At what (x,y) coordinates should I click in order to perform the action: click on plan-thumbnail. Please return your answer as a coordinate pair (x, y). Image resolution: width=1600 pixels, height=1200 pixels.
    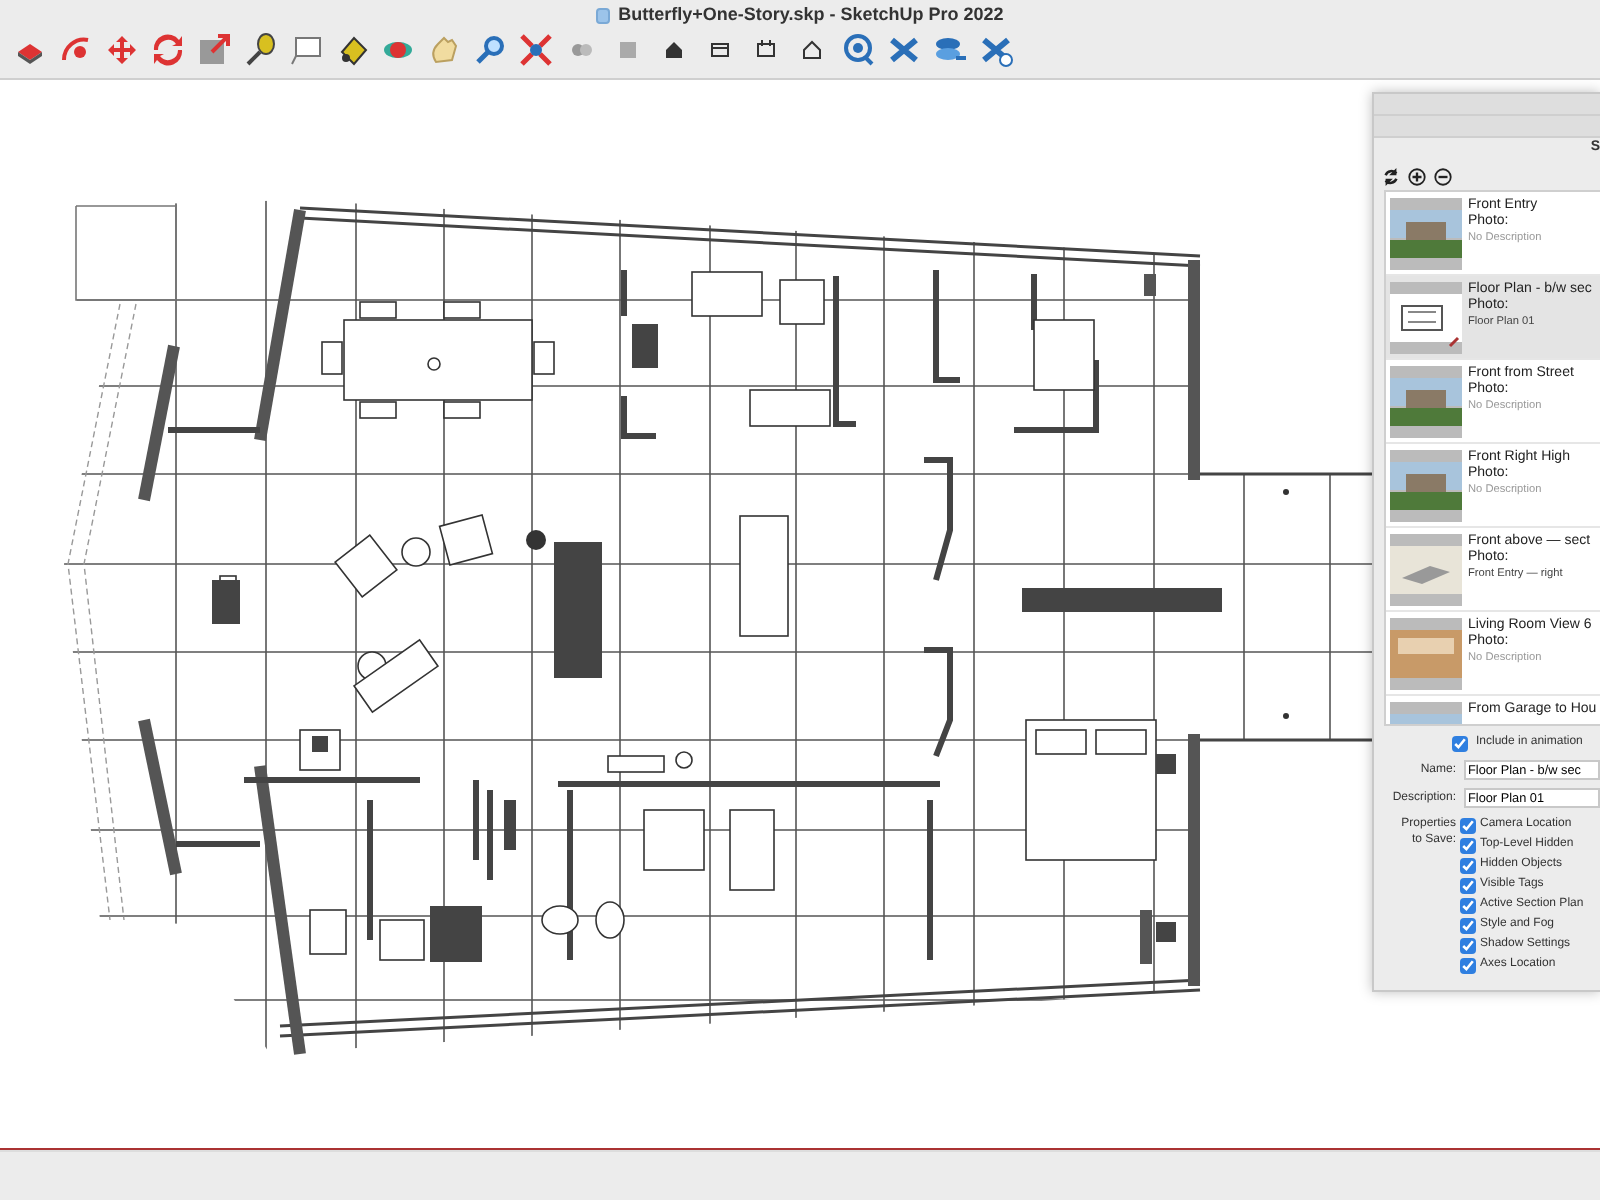
    Looking at the image, I should click on (1426, 318).